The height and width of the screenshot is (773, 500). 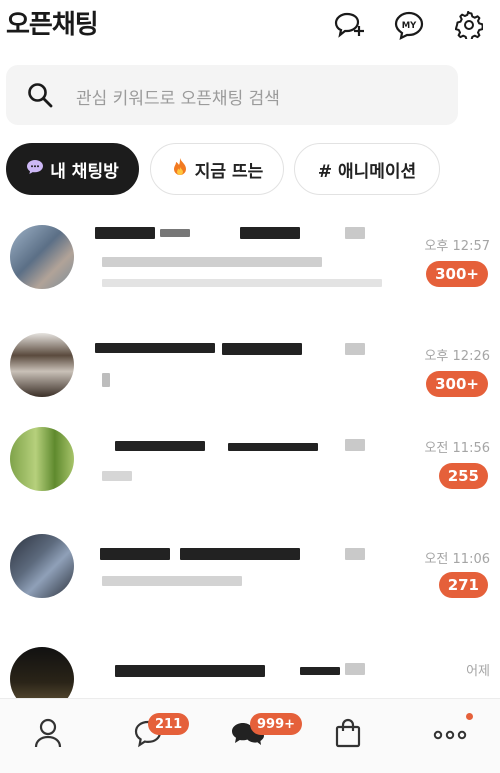 I want to click on filter-chips: 내 채팅방 지금 뜨는 # 애니메이션, so click(x=250, y=169).